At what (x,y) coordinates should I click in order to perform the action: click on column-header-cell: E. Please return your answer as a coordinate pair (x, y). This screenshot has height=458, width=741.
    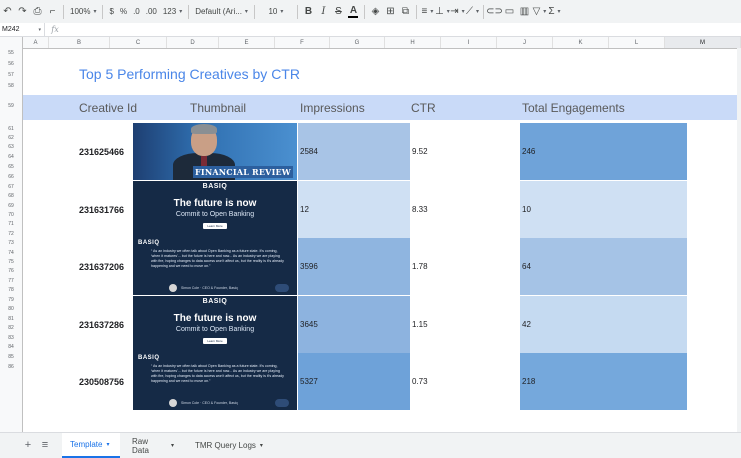
    Looking at the image, I should click on (247, 42).